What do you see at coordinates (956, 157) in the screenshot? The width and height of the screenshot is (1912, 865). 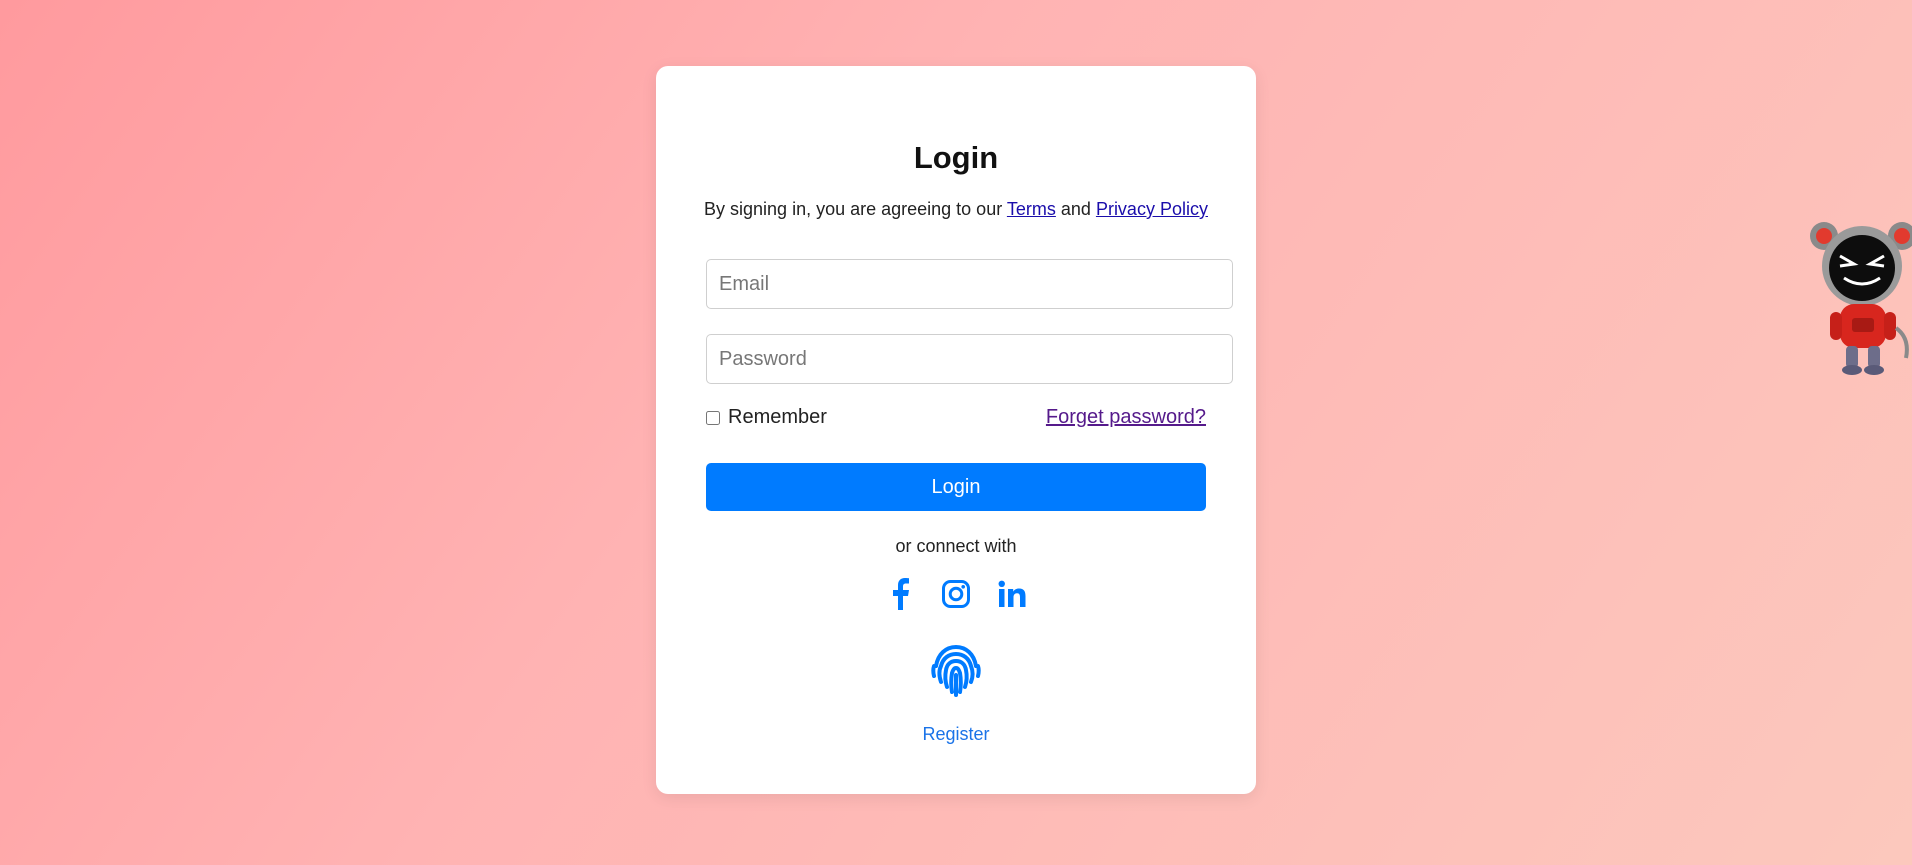 I see `page-title: Login` at bounding box center [956, 157].